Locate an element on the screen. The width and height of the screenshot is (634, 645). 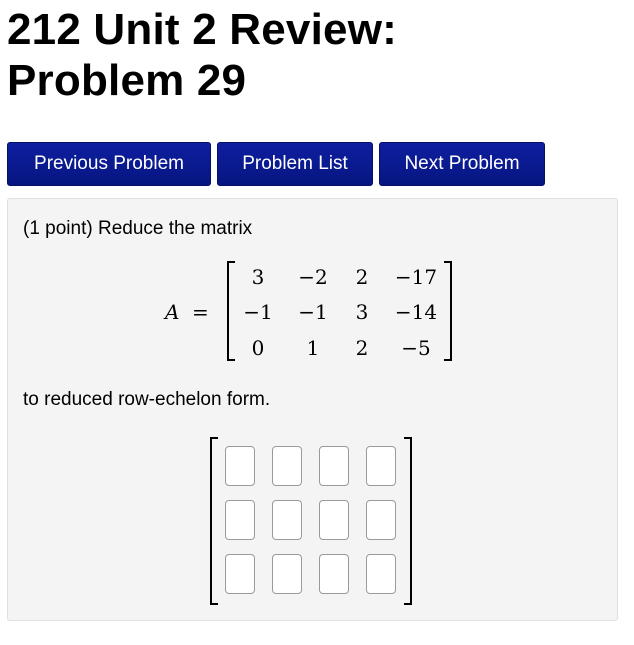
previous-problem-button: Previous Problem is located at coordinates (109, 164).